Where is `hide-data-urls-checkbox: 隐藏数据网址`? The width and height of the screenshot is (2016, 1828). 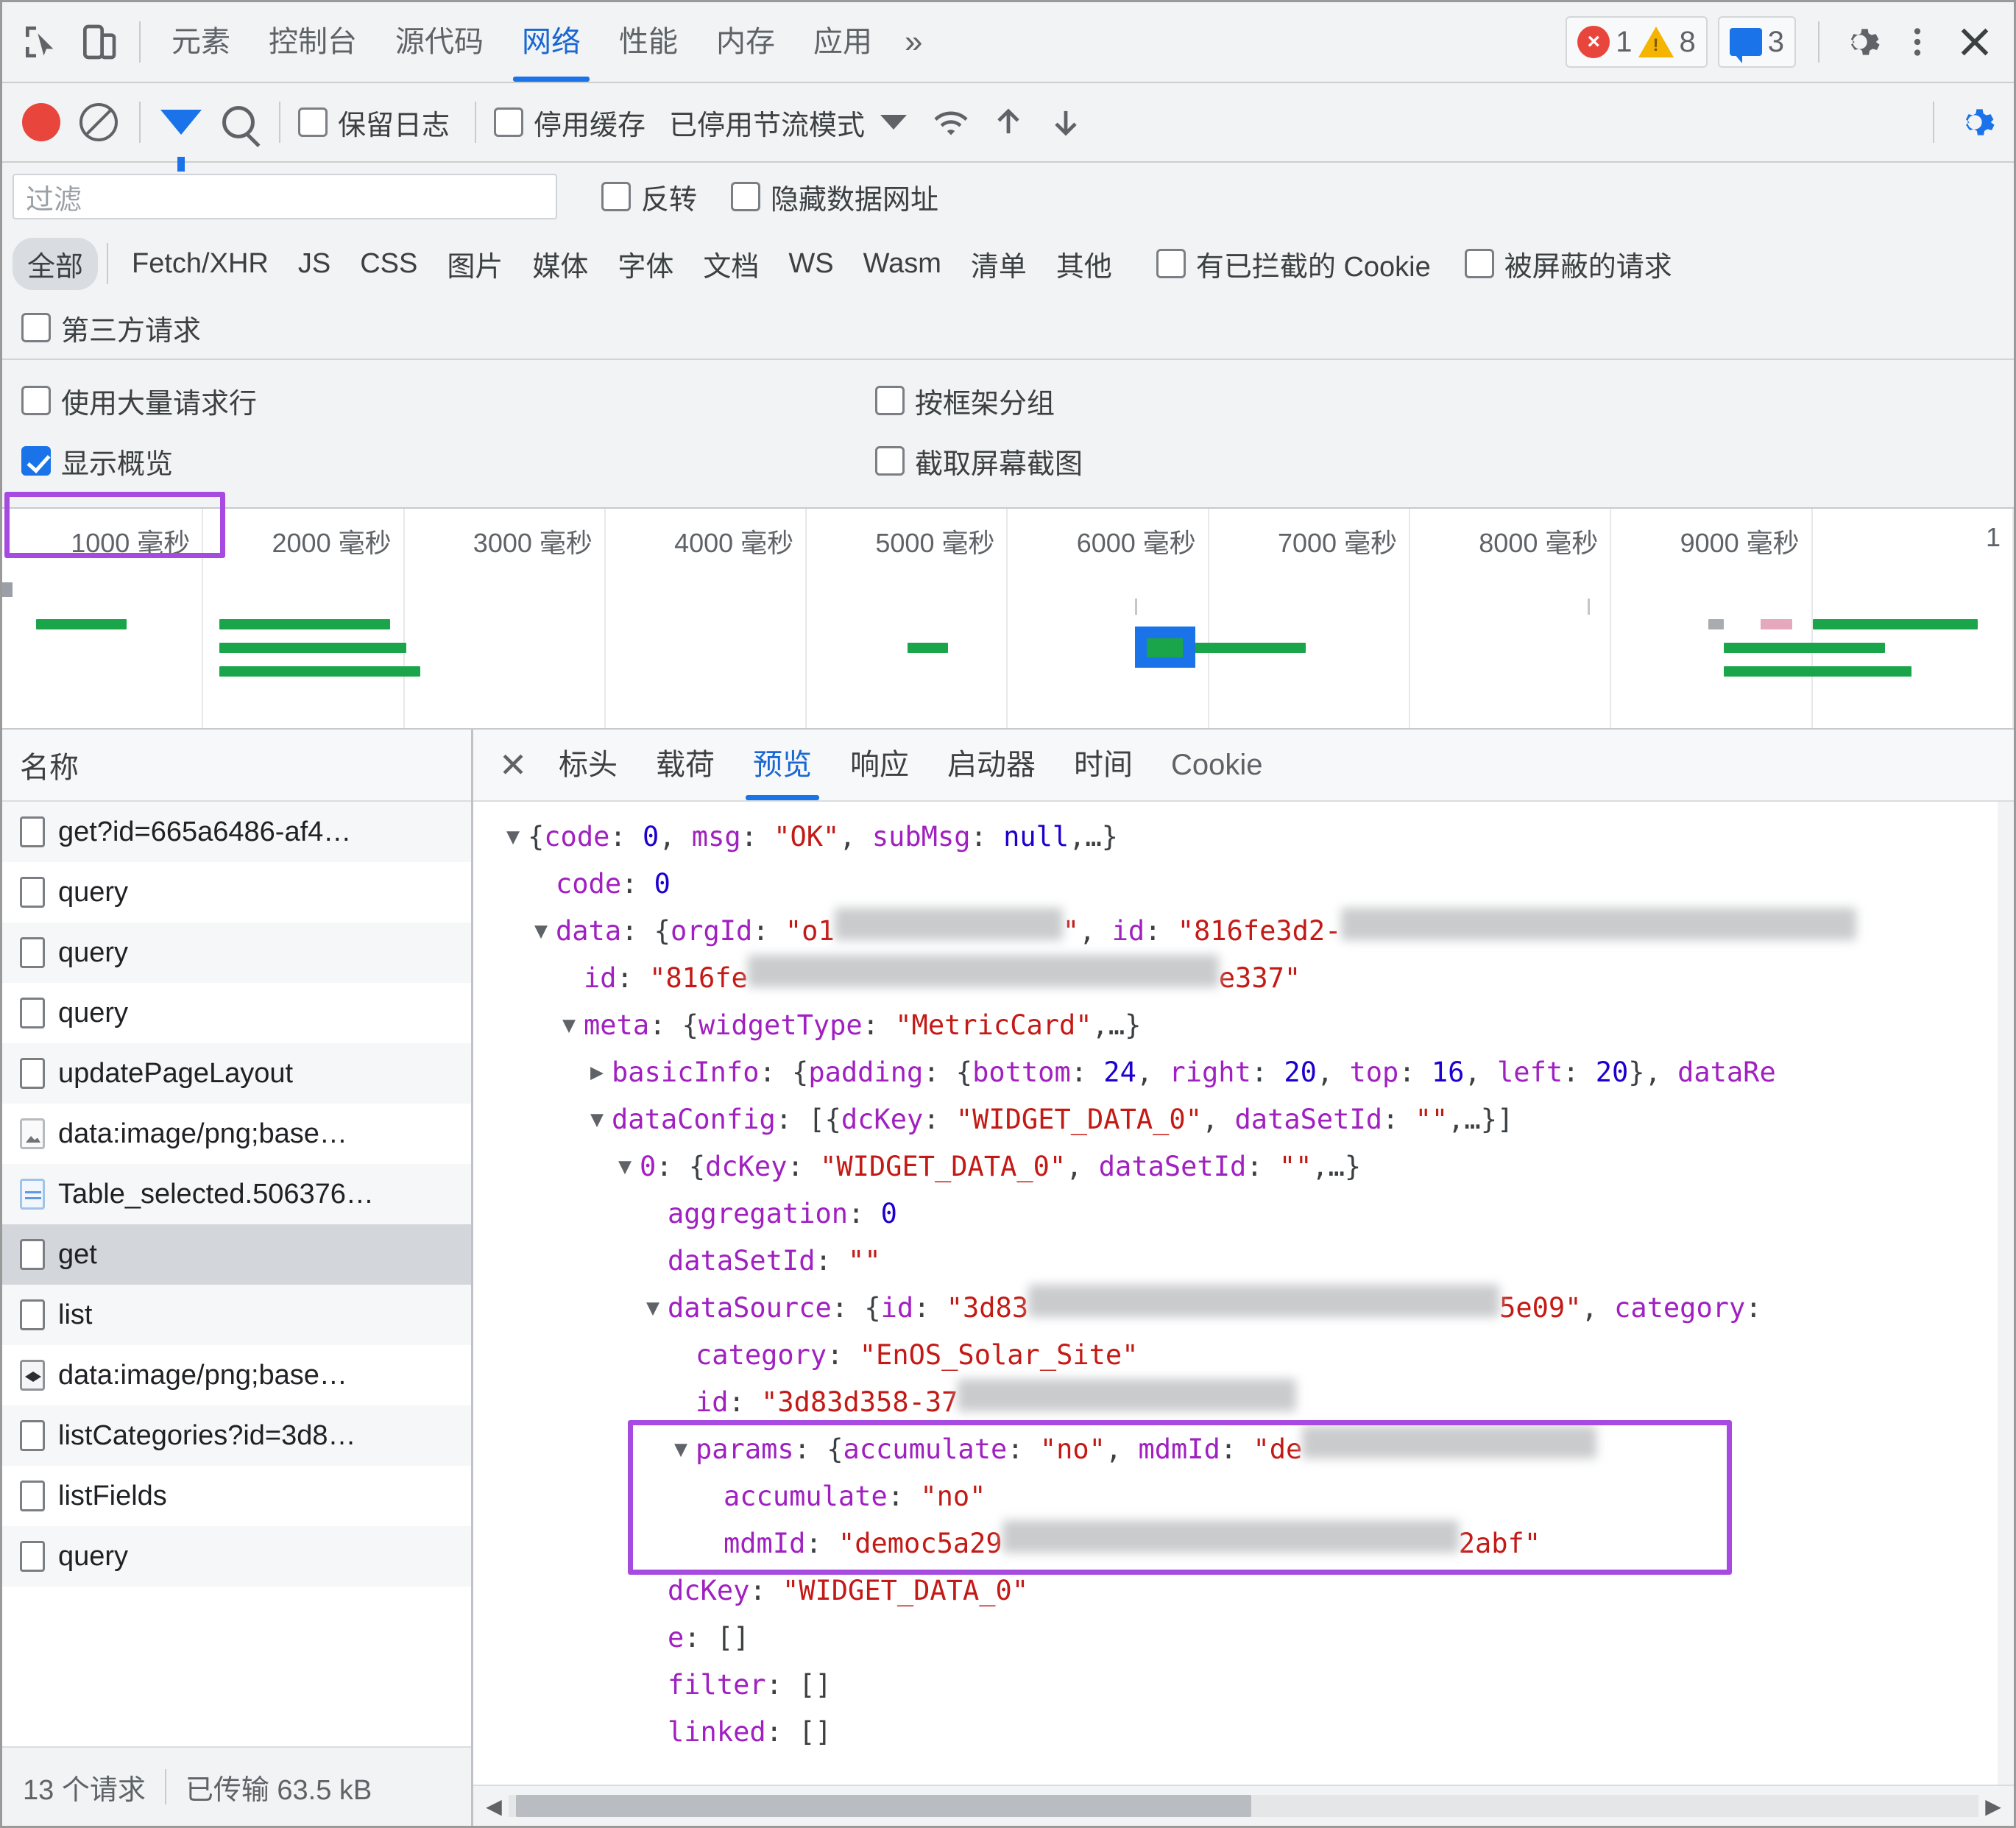
hide-data-urls-checkbox: 隐藏数据网址 is located at coordinates (834, 197).